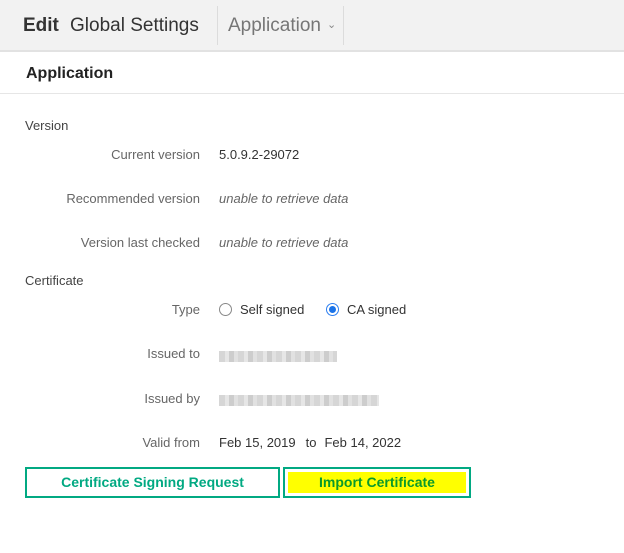 The image size is (624, 553). Describe the element at coordinates (278, 355) in the screenshot. I see `issued-to-value-redacted` at that location.